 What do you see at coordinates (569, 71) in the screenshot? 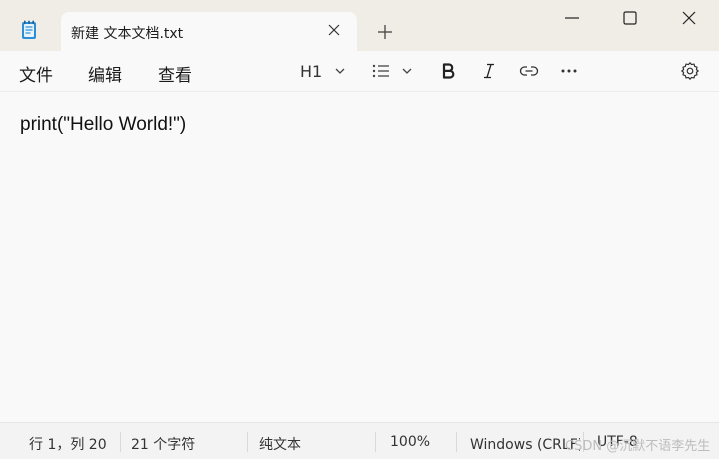
I see `more-icon` at bounding box center [569, 71].